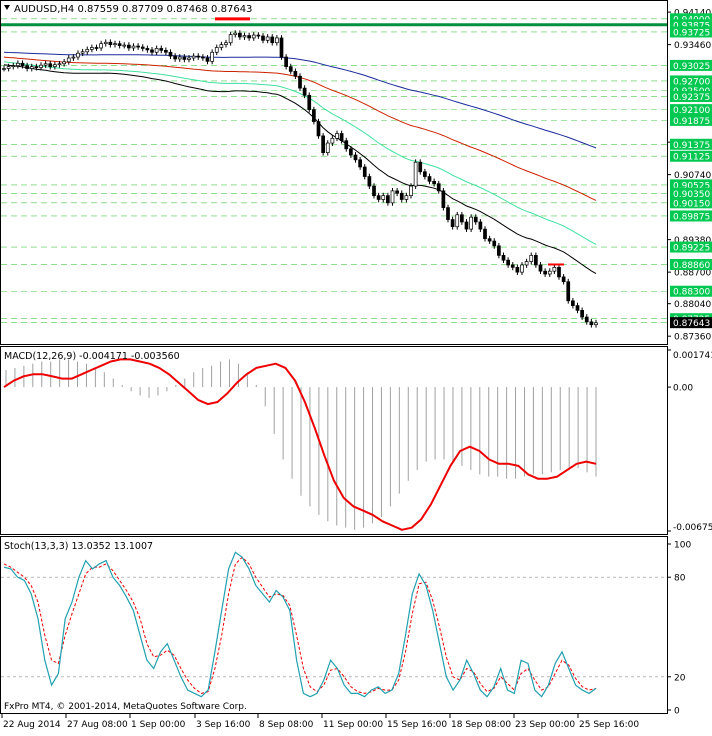  I want to click on macd-axis-label: 0.00, so click(683, 389).